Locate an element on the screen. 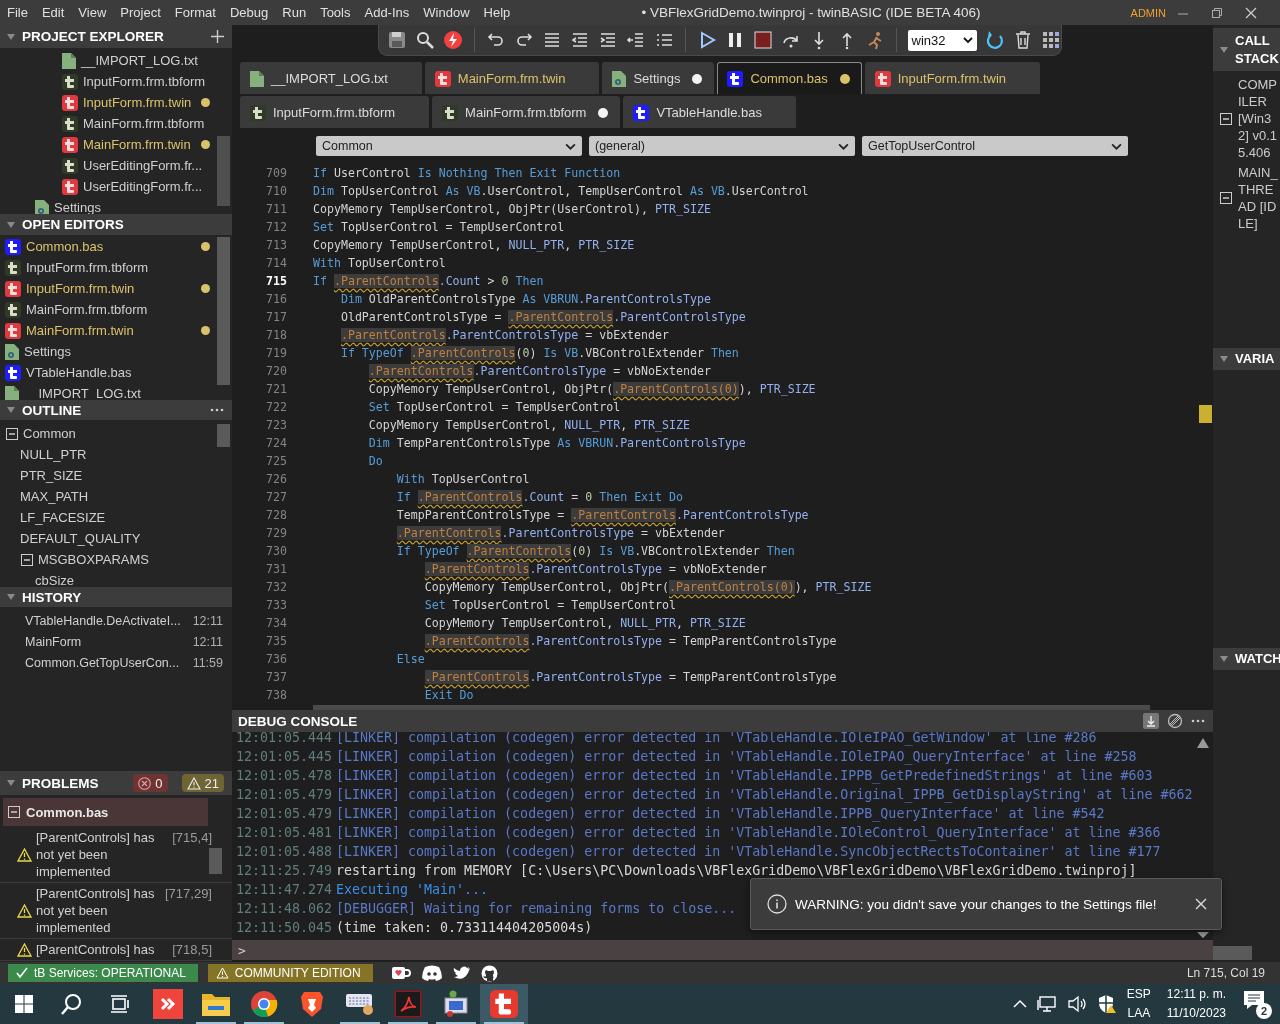 Image resolution: width=1280 pixels, height=1024 pixels. refresh-icon is located at coordinates (995, 40).